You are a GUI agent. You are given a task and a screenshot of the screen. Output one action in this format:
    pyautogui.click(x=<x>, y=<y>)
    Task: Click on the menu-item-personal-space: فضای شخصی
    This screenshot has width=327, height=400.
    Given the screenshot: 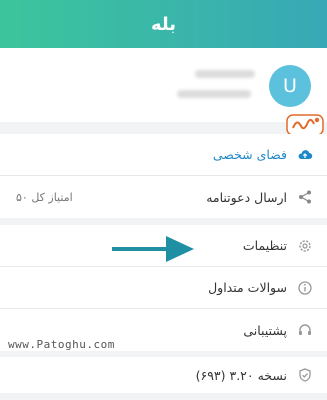 What is the action you would take?
    pyautogui.click(x=163, y=155)
    